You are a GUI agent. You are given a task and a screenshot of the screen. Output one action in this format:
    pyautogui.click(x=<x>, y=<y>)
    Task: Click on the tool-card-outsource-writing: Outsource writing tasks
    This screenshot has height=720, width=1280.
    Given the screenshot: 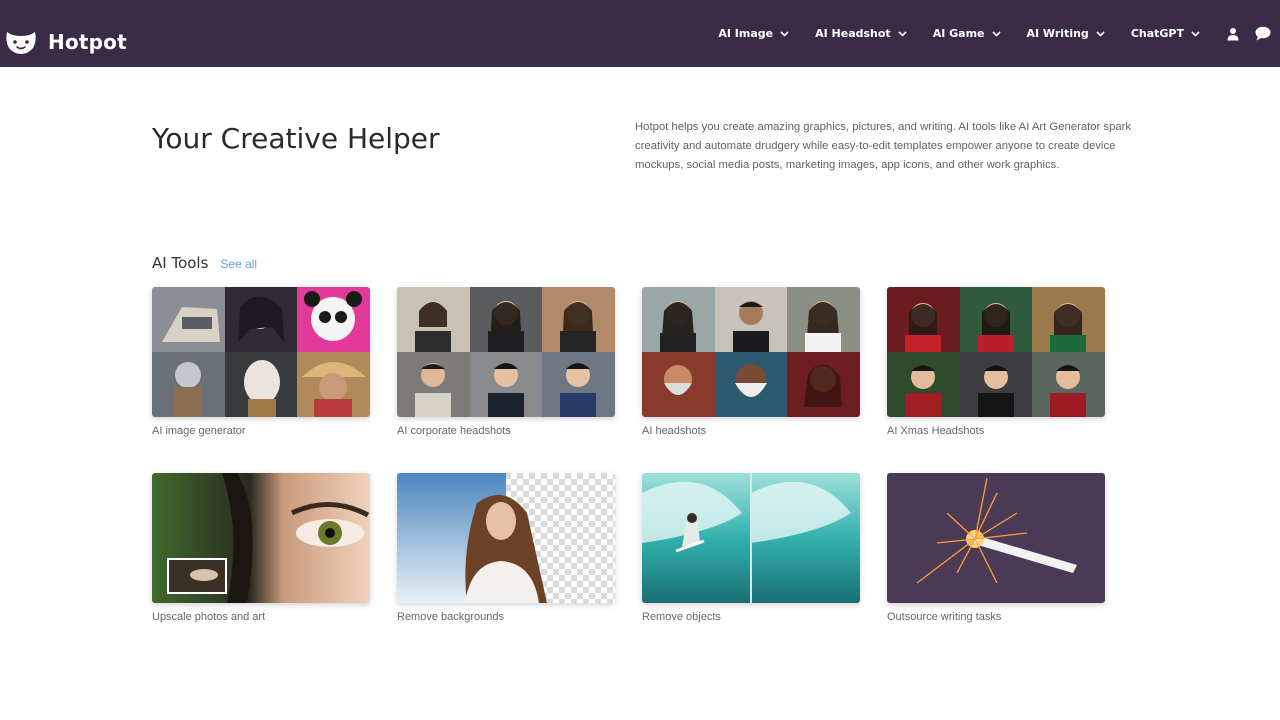 What is the action you would take?
    pyautogui.click(x=996, y=548)
    